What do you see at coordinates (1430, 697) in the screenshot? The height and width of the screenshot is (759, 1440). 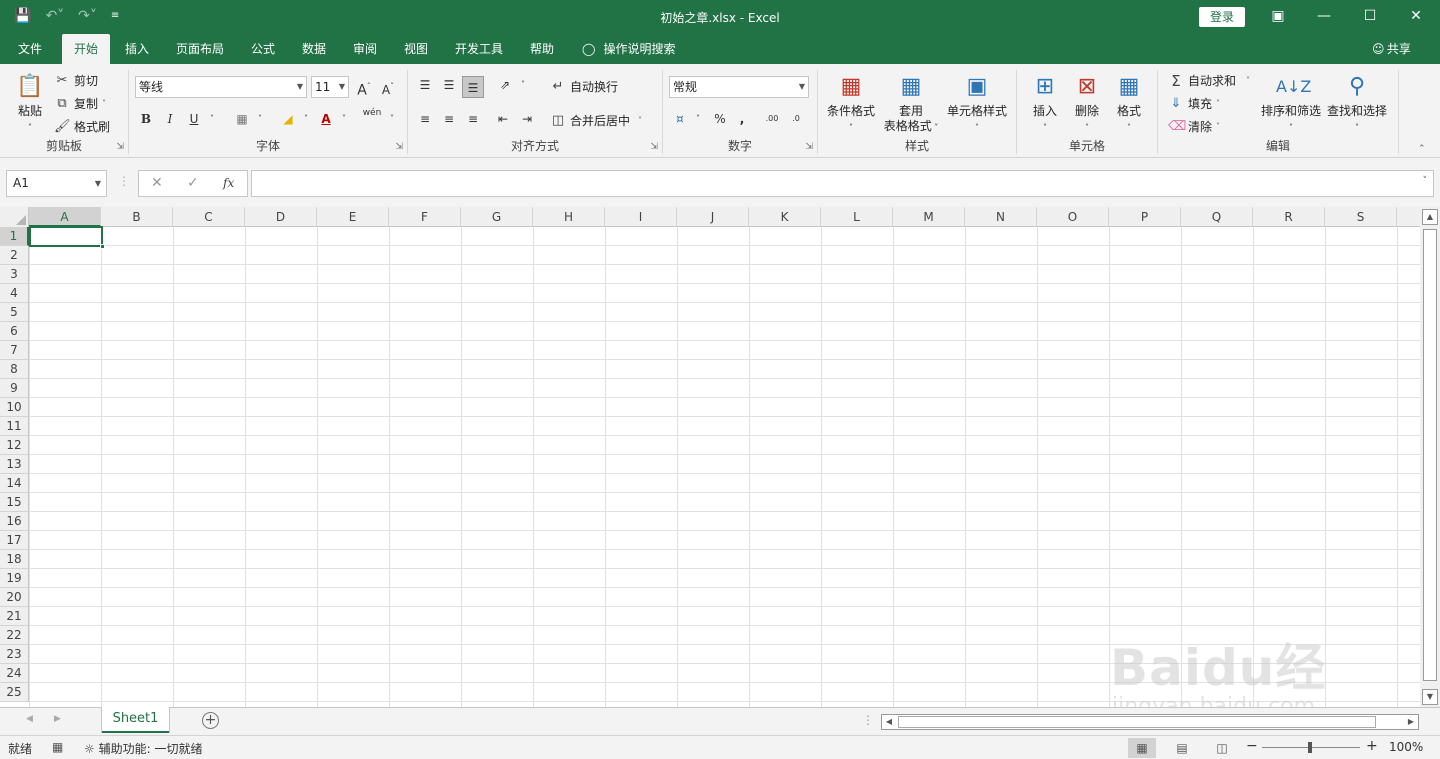 I see `scroll-down-icon: ▼` at bounding box center [1430, 697].